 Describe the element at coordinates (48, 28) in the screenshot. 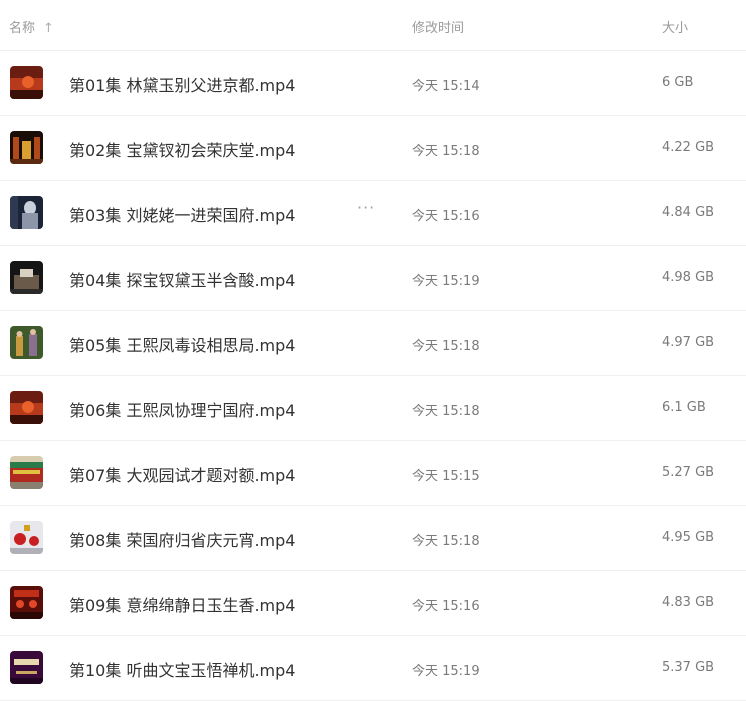

I see `arrow-up-icon: ↑` at that location.